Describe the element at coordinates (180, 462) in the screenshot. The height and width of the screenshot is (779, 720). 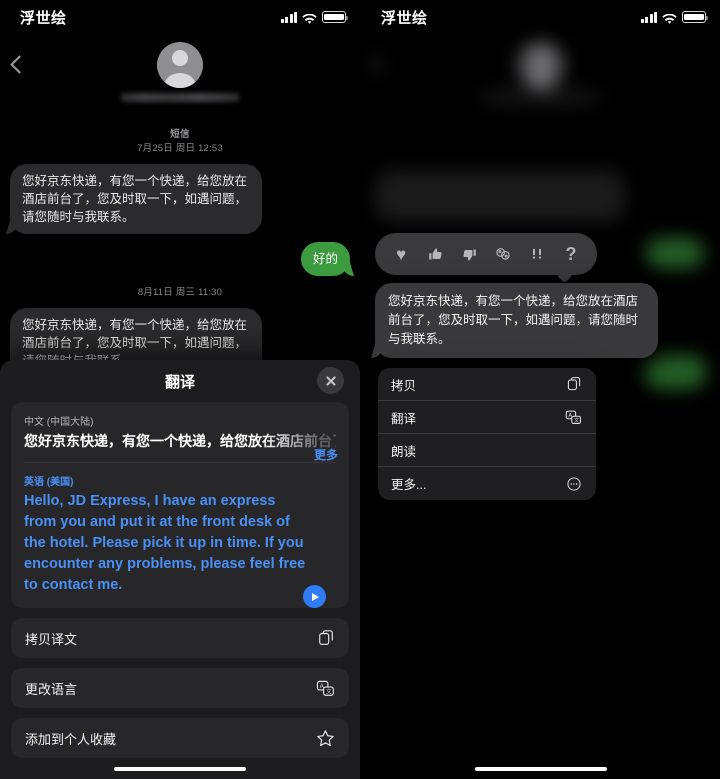
I see `card-divider` at that location.